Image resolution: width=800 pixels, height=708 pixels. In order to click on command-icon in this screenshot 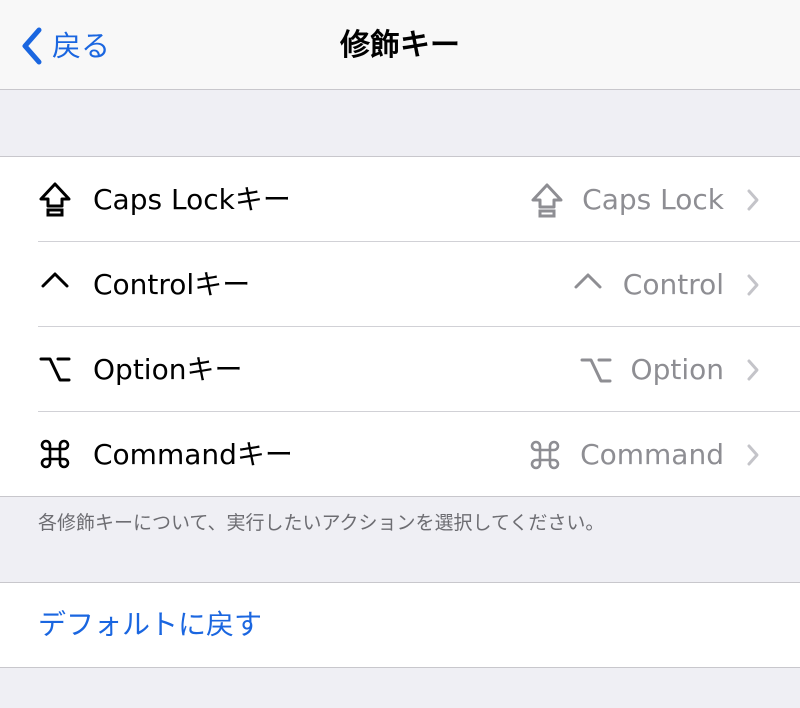, I will do `click(55, 454)`.